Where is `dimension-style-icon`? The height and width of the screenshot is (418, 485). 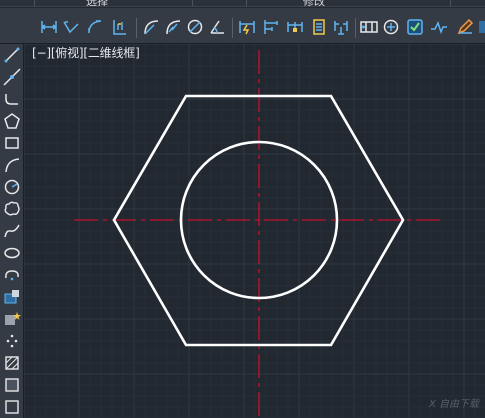
dimension-style-icon is located at coordinates (481, 27).